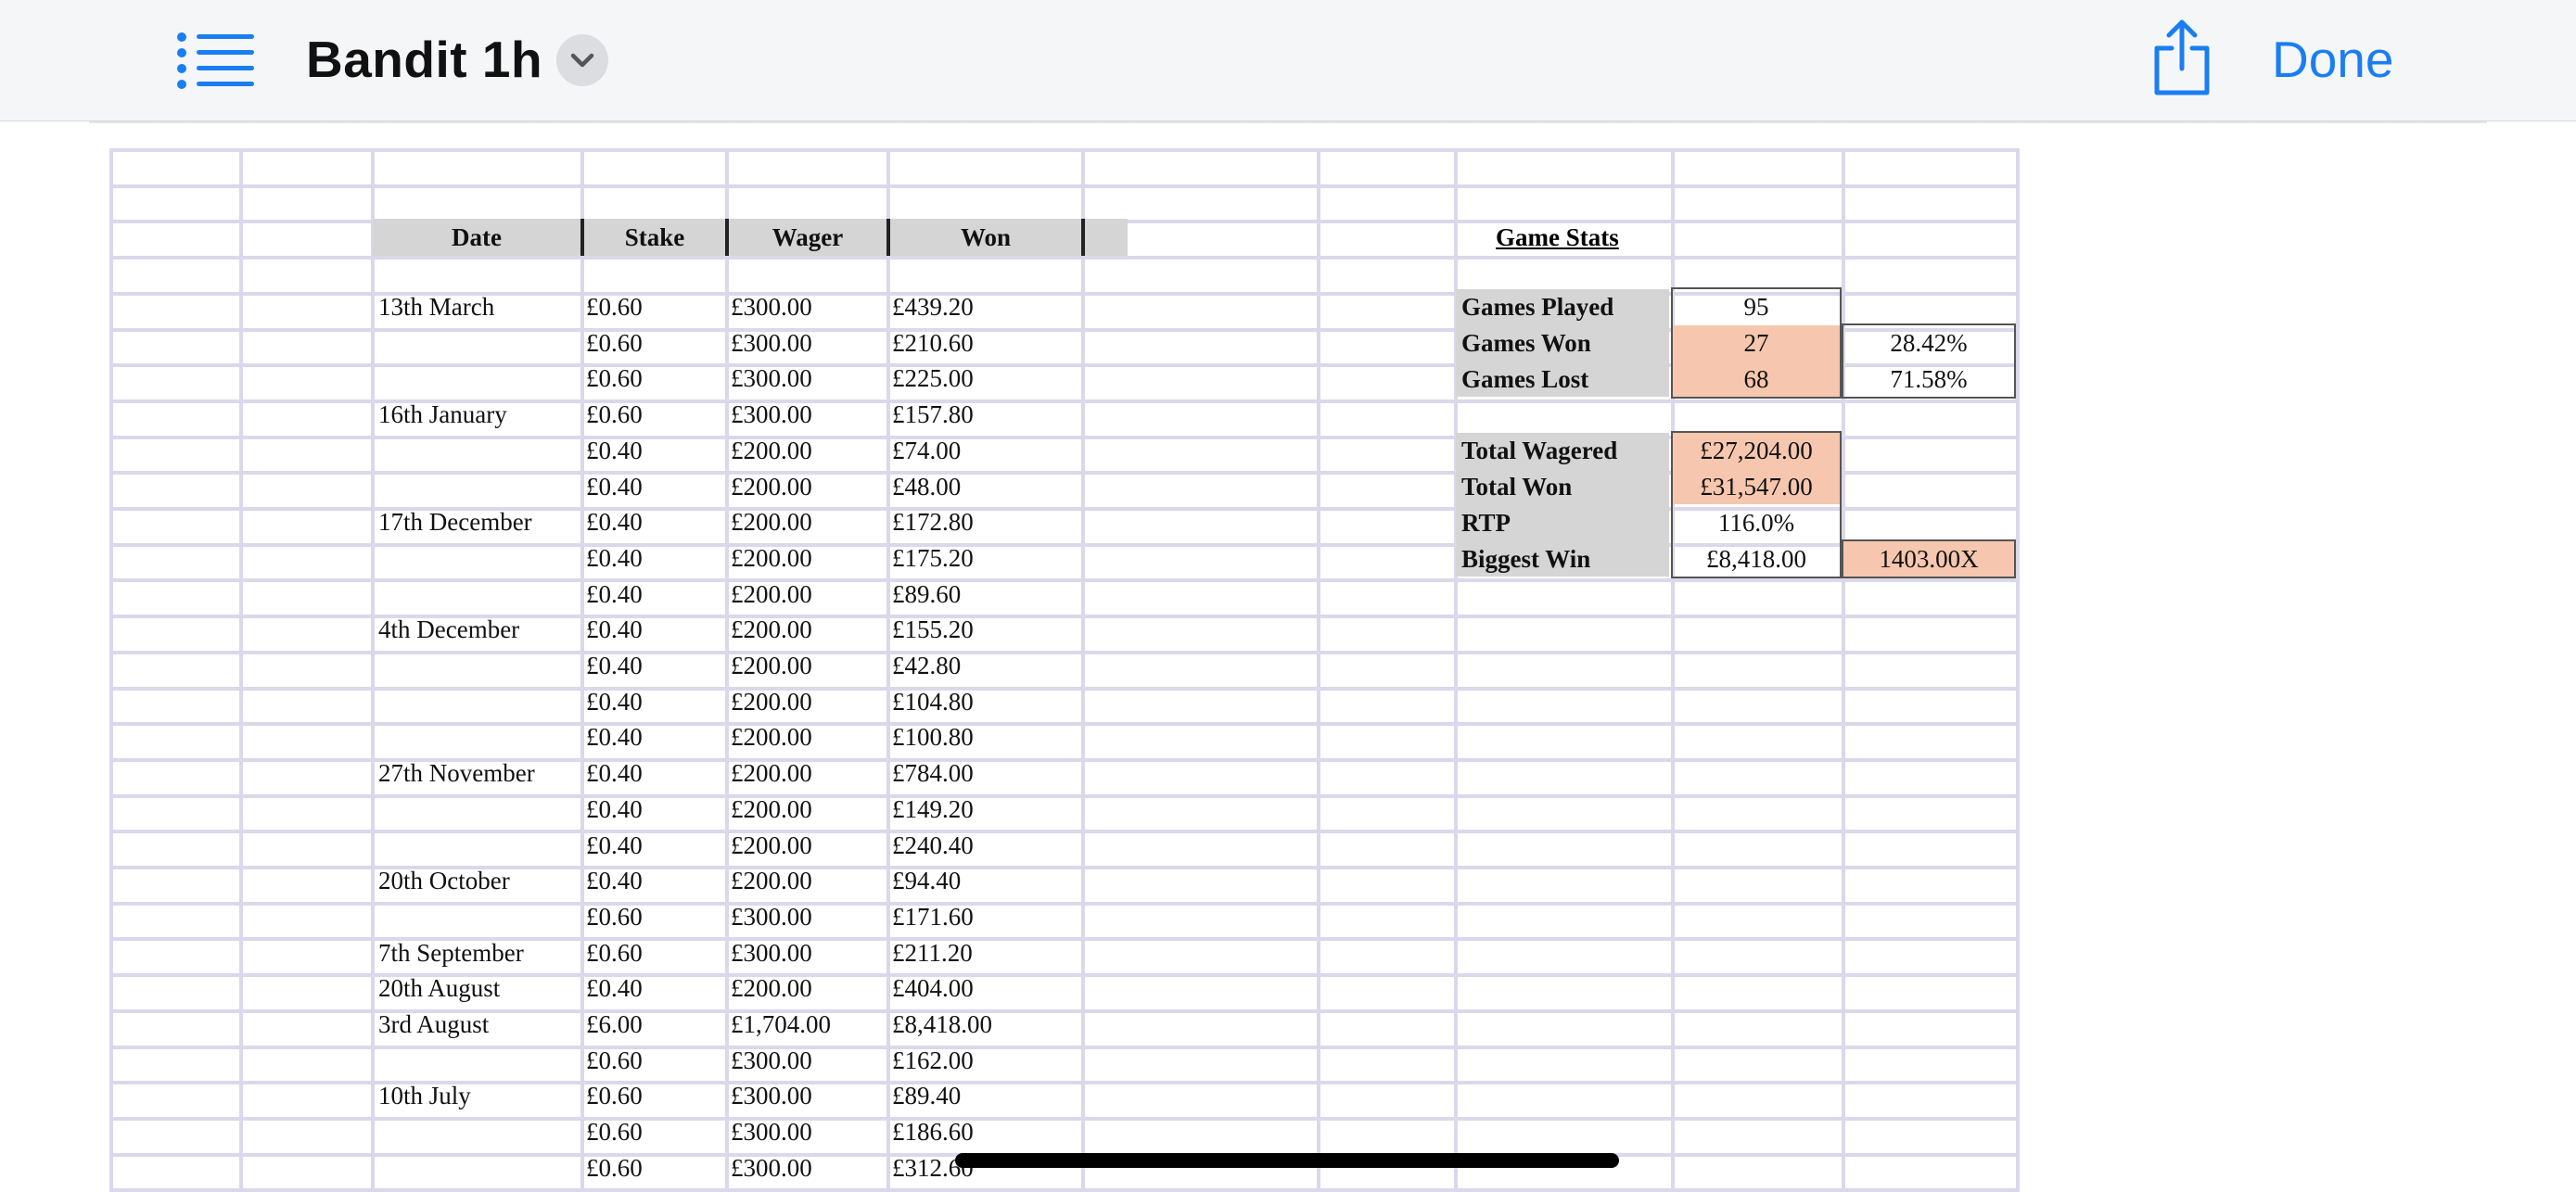 The height and width of the screenshot is (1192, 2576). What do you see at coordinates (215, 60) in the screenshot?
I see `list-icon` at bounding box center [215, 60].